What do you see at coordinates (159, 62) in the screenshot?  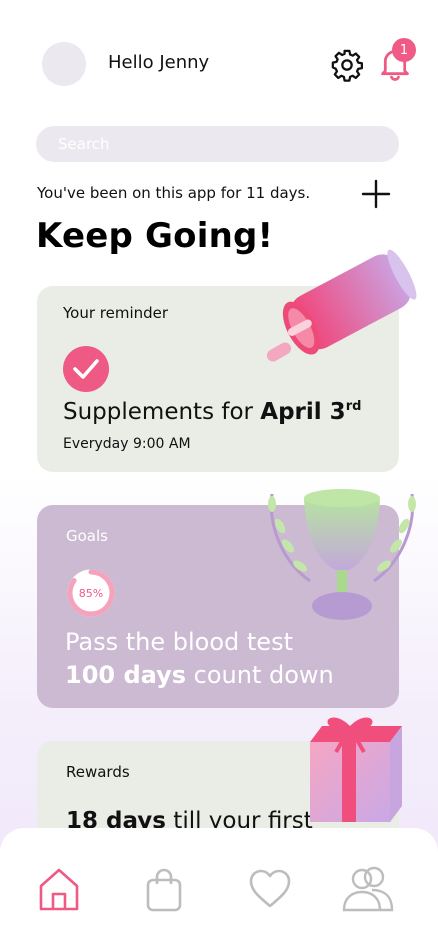 I see `greeting: Hello Jenny` at bounding box center [159, 62].